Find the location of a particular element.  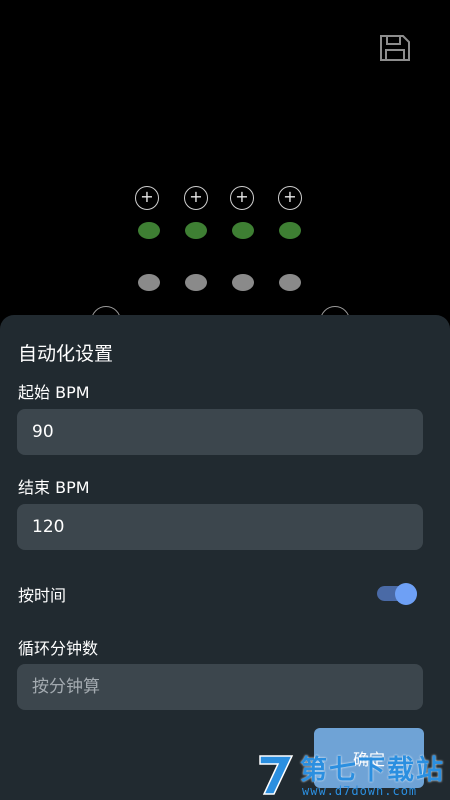

watermark-url: www.d7down.com is located at coordinates (360, 791).